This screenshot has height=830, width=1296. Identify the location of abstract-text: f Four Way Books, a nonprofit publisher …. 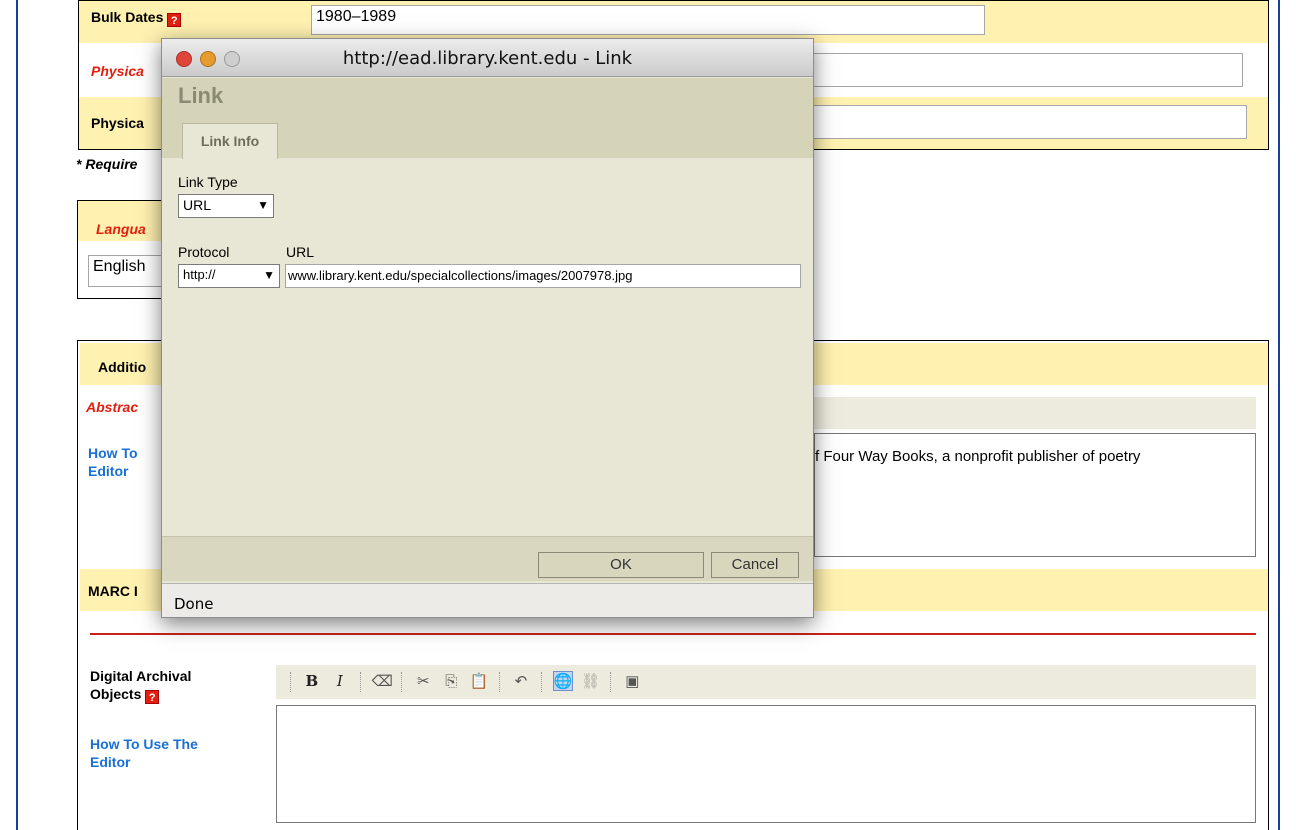
(978, 456).